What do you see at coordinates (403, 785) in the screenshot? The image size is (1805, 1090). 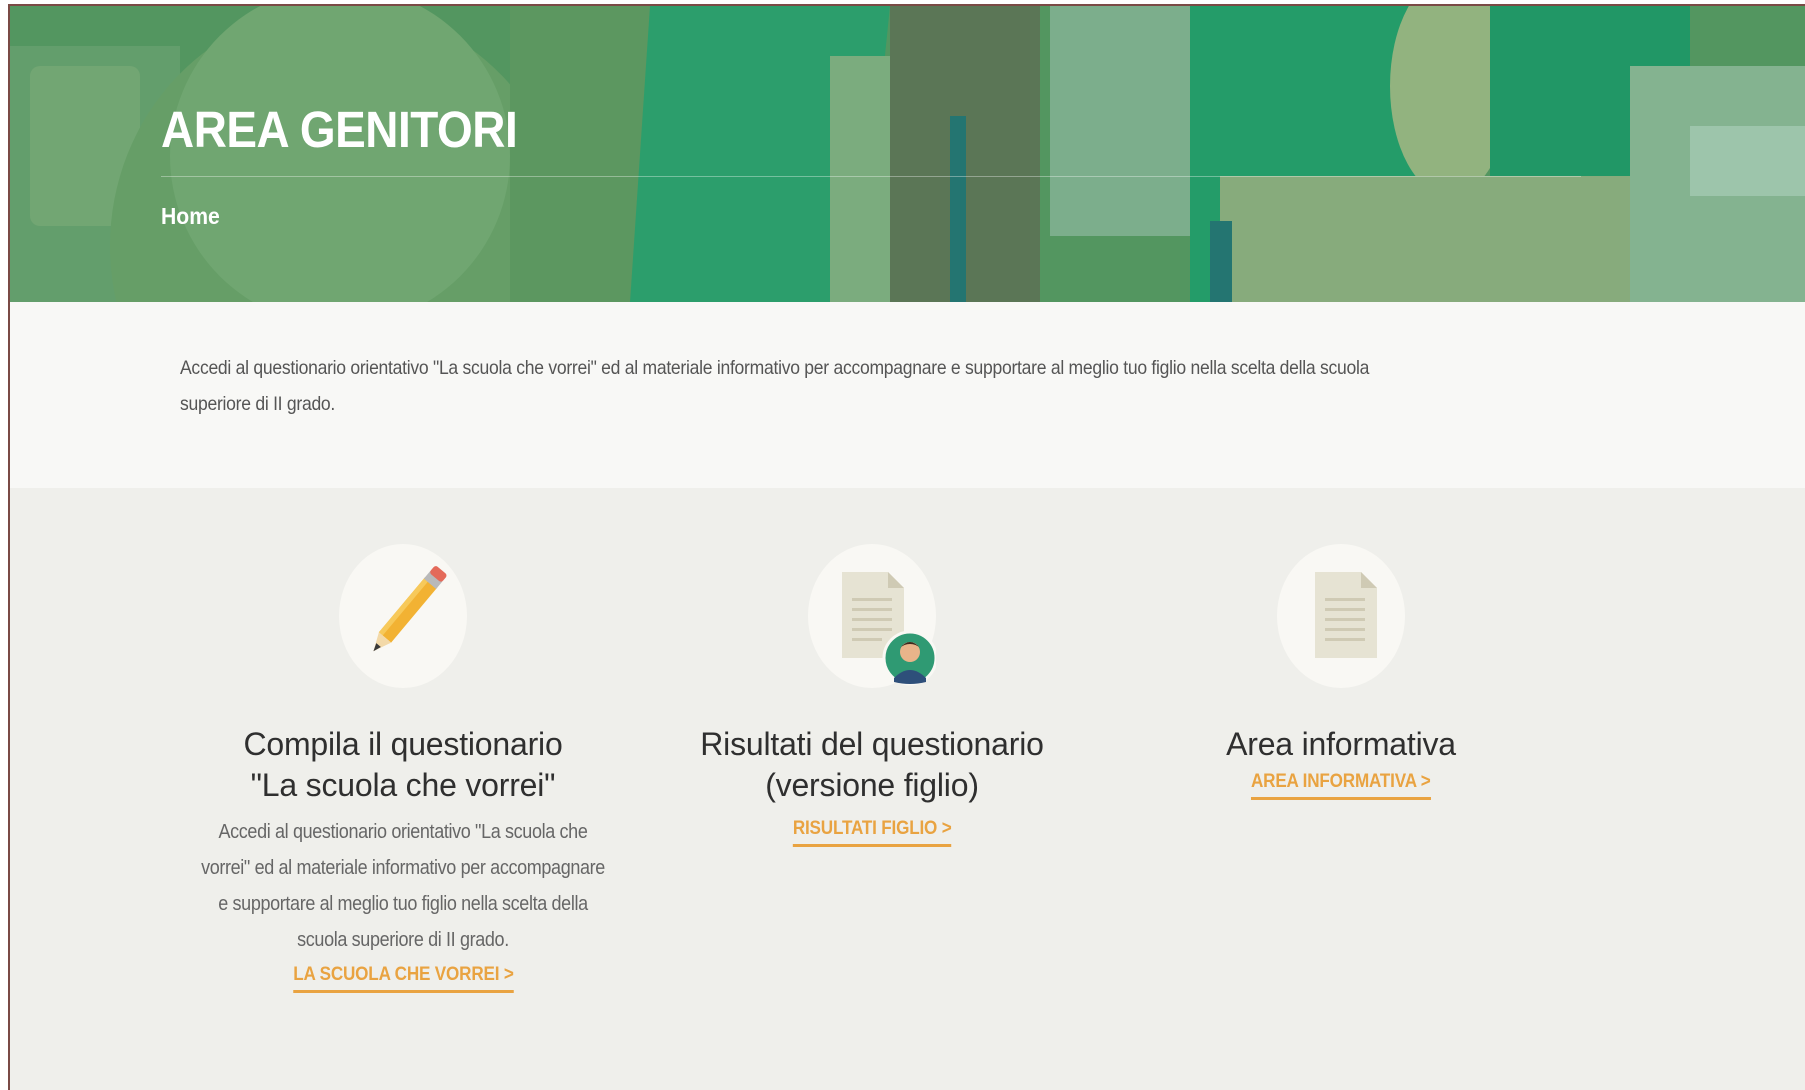 I see `card-title-line2: "La scuola che vorrei"` at bounding box center [403, 785].